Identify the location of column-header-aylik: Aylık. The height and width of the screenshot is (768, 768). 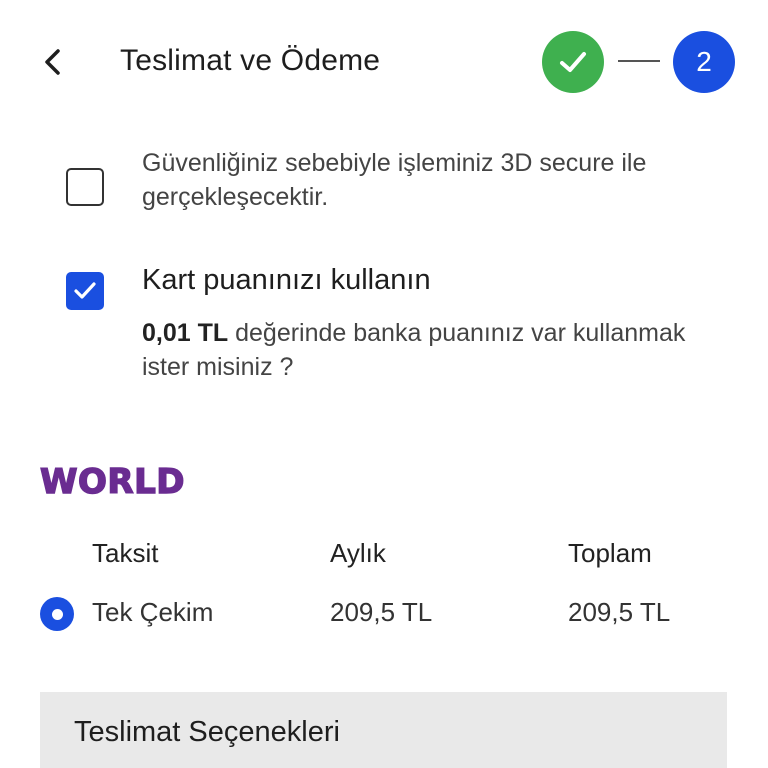
(358, 553).